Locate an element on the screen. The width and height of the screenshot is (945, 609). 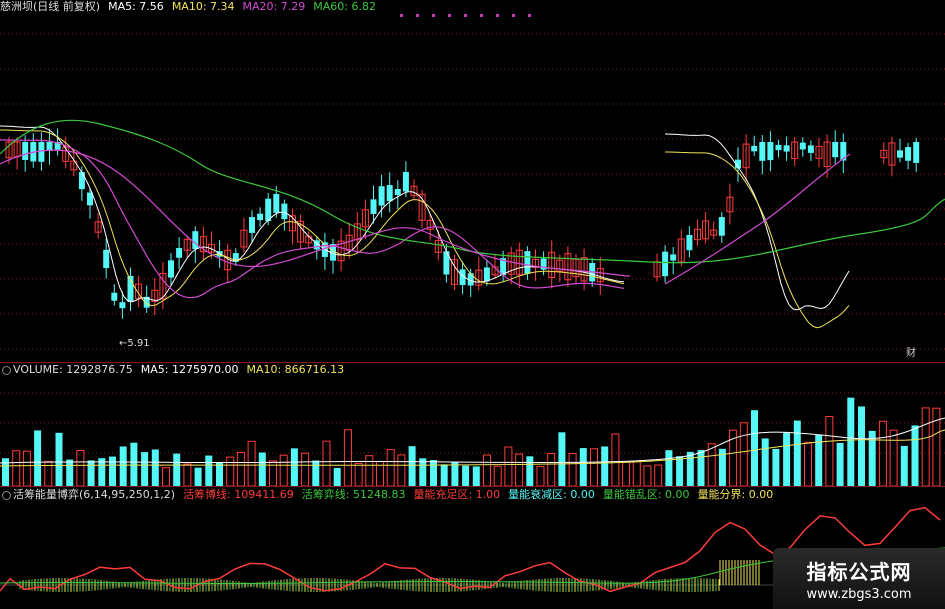
energy-chaos-readout: 量能错乱区: 0.00 is located at coordinates (646, 494).